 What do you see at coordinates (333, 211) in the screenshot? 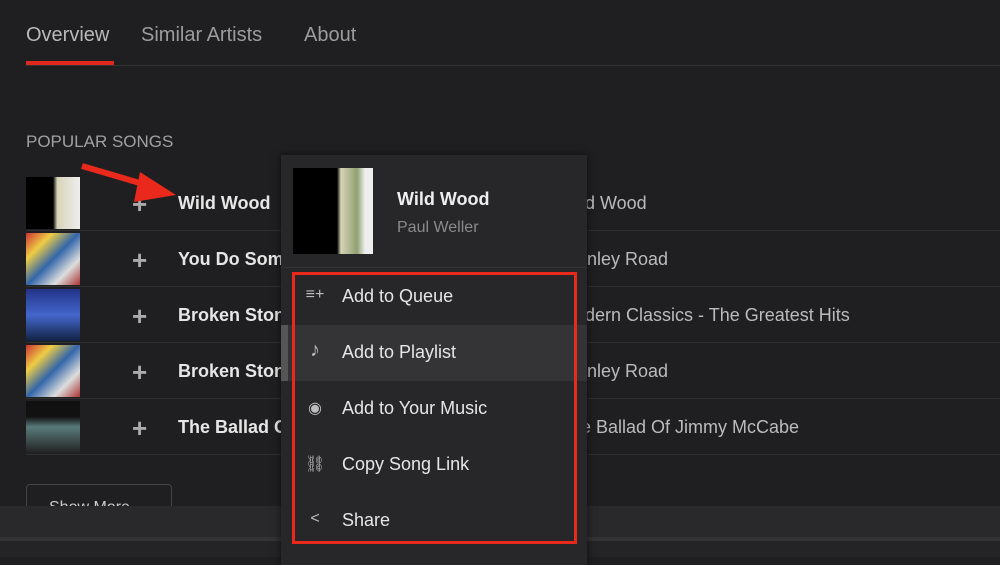
I see `menu-album-art` at bounding box center [333, 211].